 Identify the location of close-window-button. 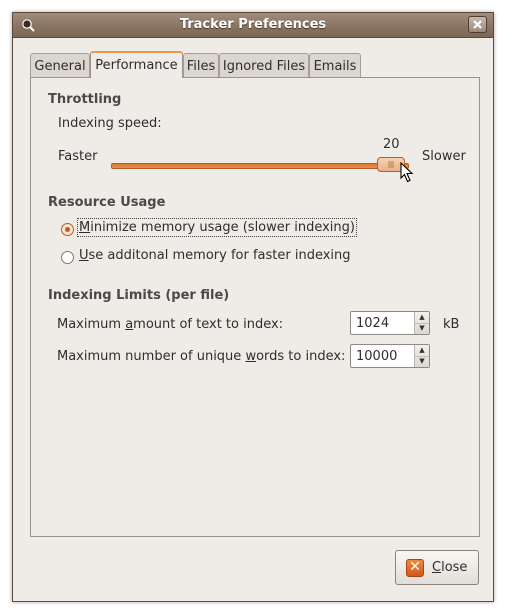
(477, 24).